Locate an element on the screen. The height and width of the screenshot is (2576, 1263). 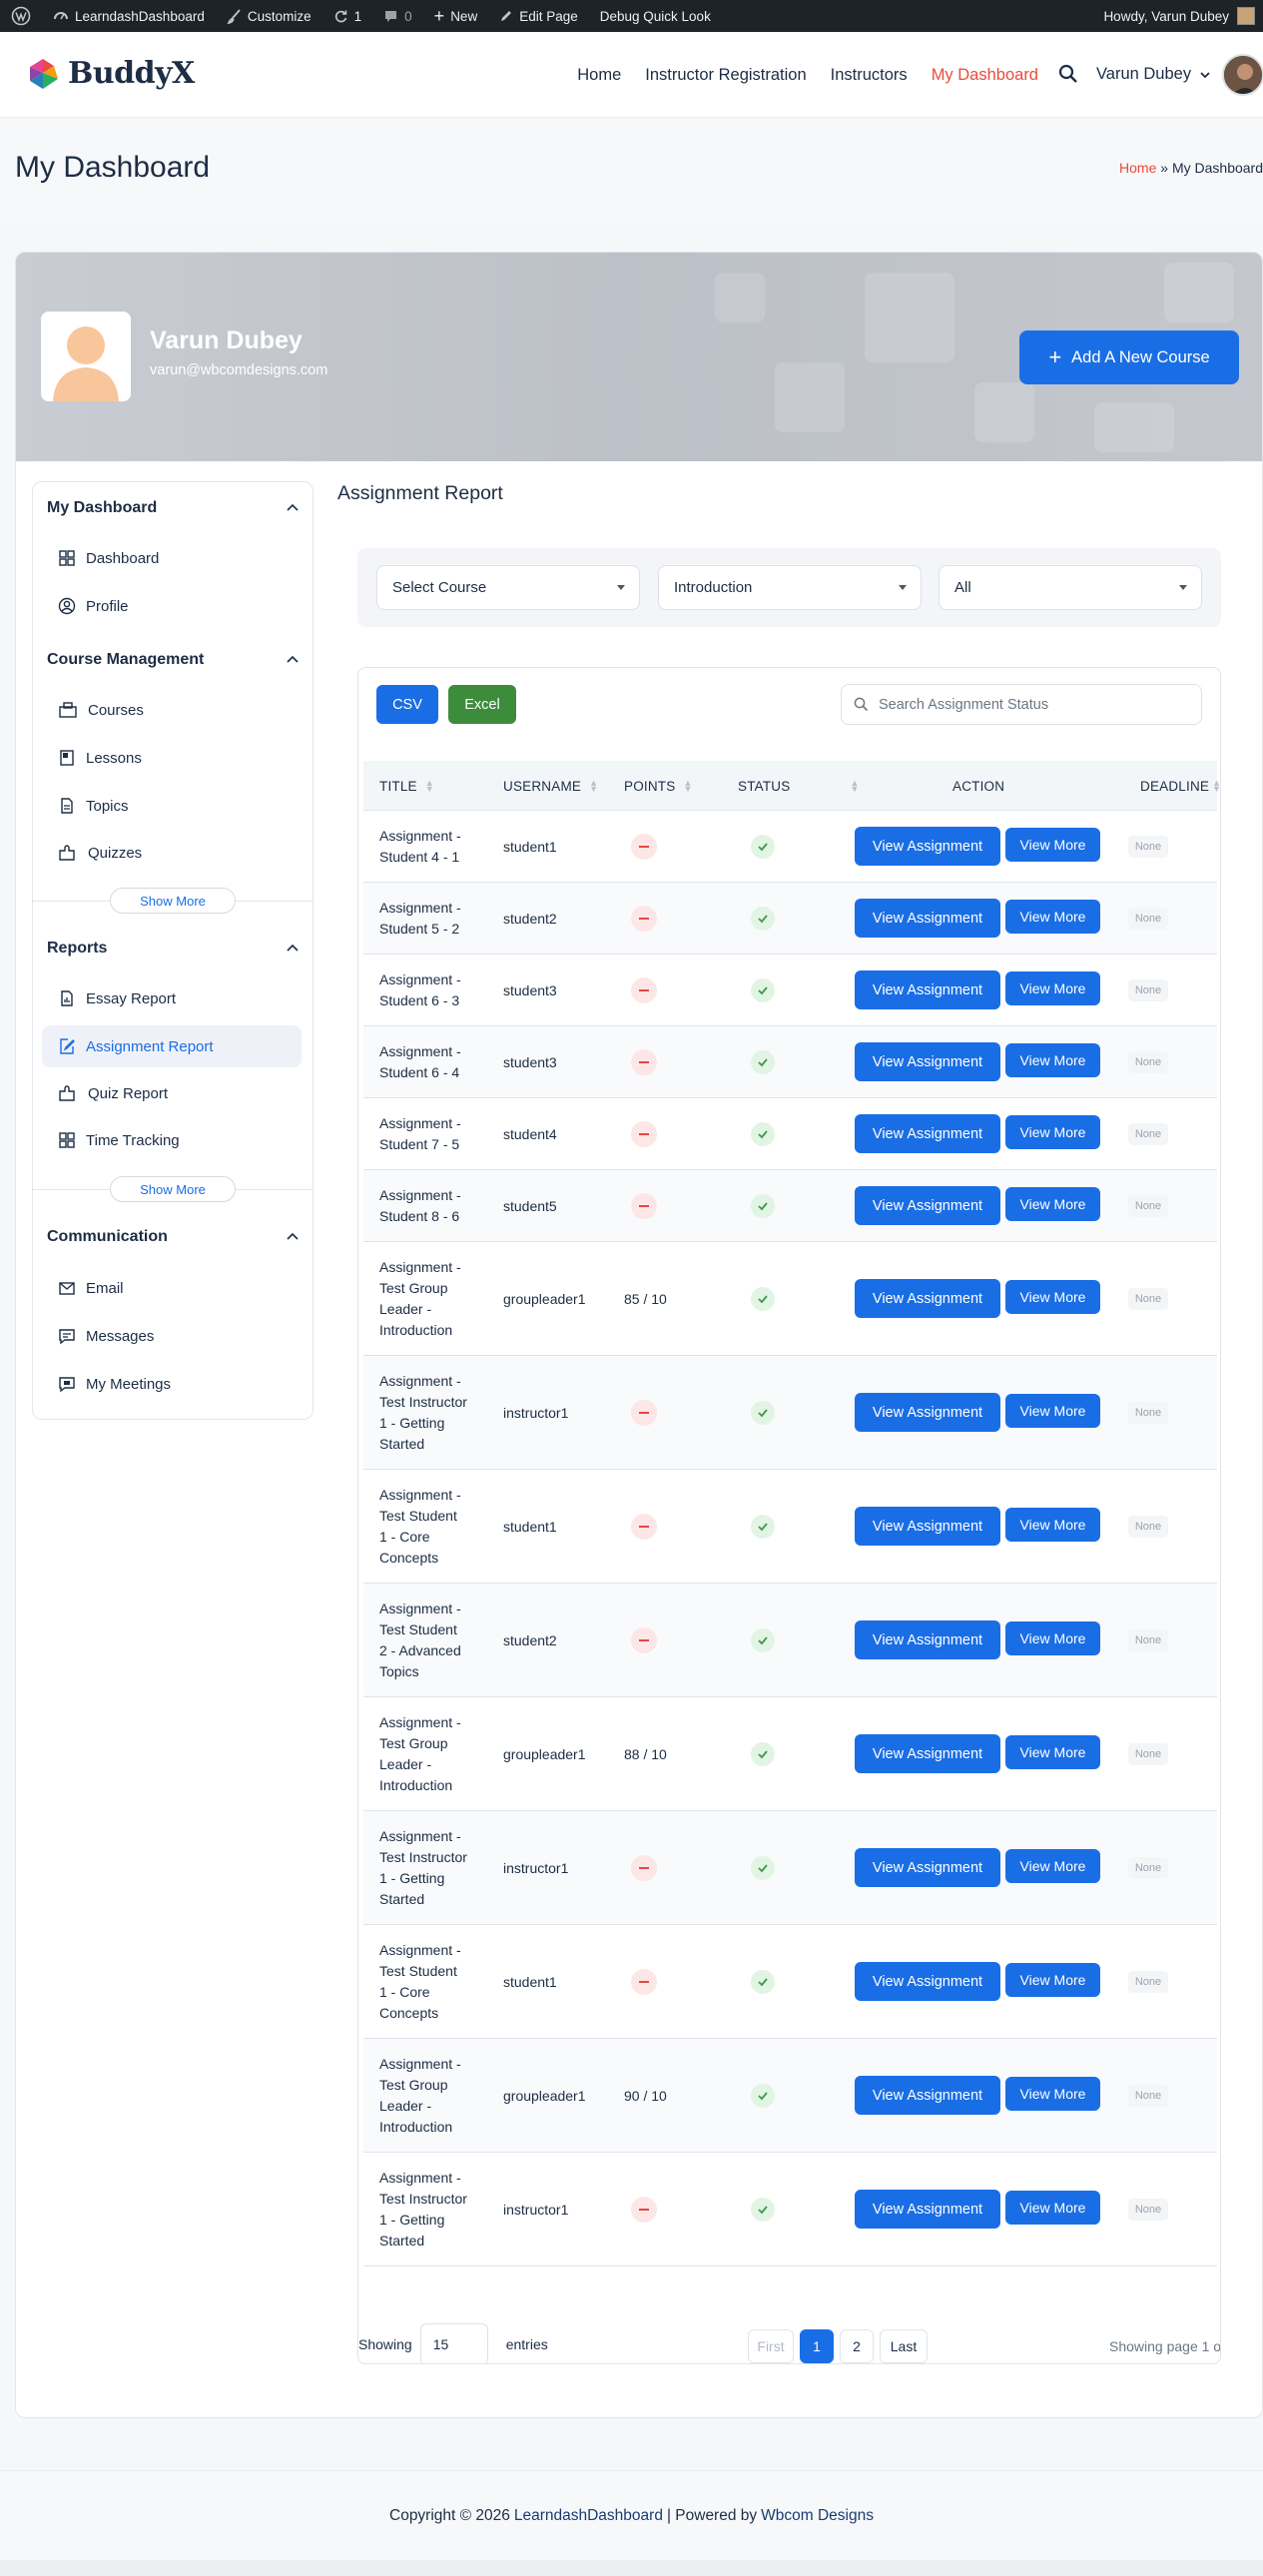
sidebar-item-quiz-report: Quiz Report is located at coordinates (172, 1093).